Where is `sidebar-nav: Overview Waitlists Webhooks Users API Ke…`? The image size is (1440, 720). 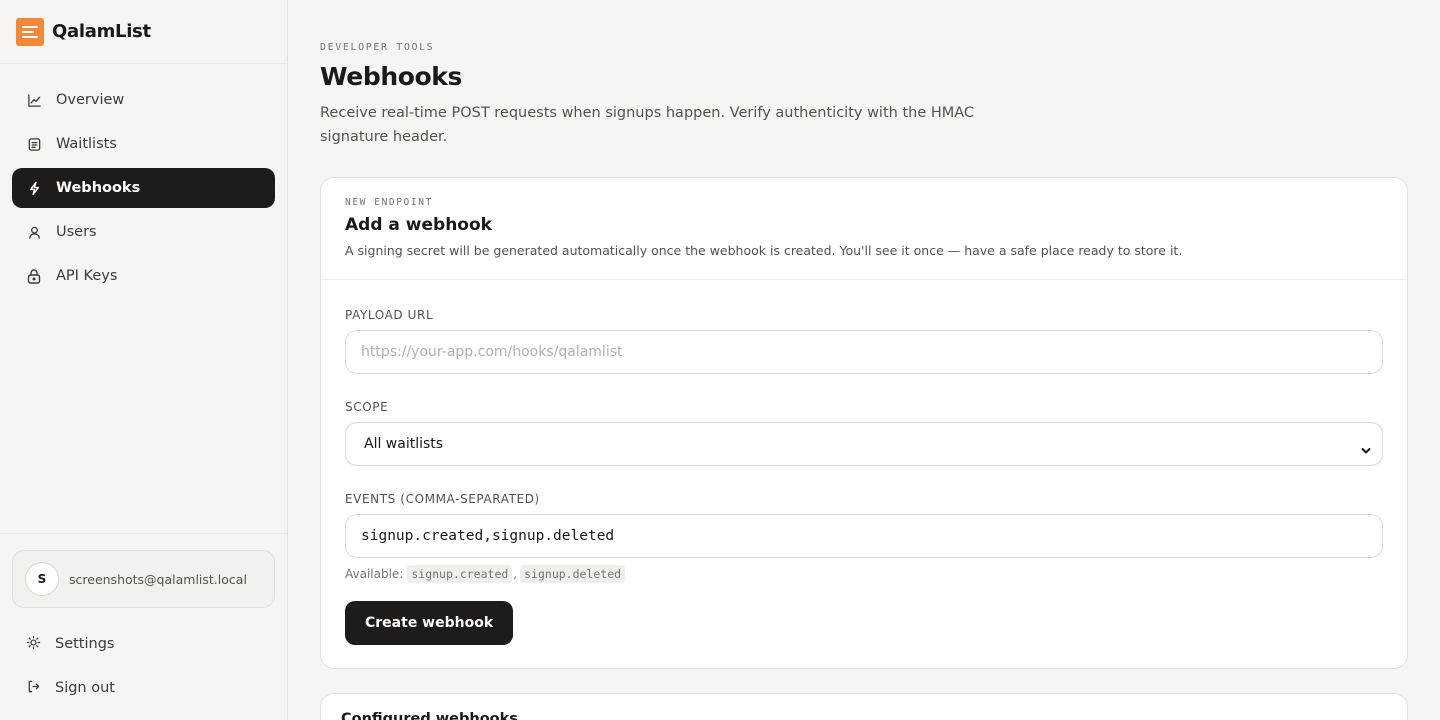
sidebar-nav: Overview Waitlists Webhooks Users API Ke… is located at coordinates (143, 180).